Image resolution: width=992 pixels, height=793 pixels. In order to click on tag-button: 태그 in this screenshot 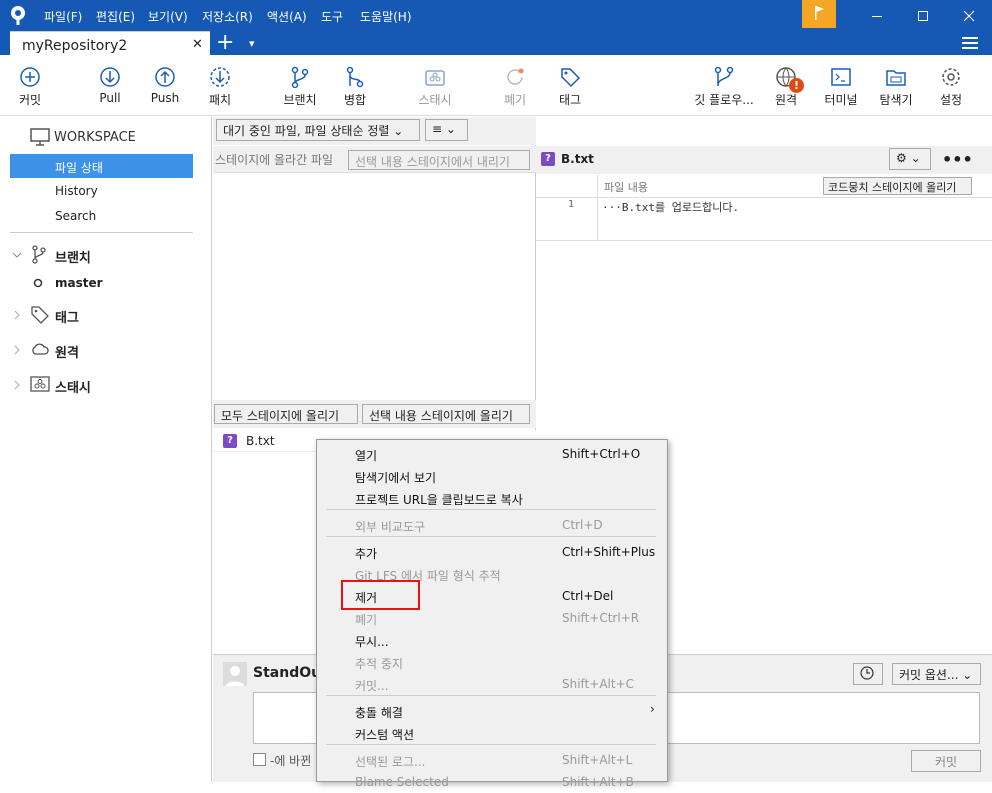, I will do `click(570, 86)`.